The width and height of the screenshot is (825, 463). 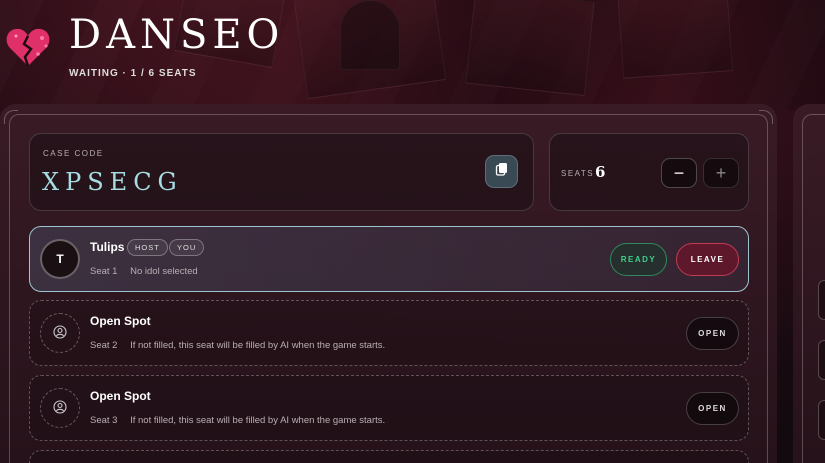 What do you see at coordinates (73, 153) in the screenshot?
I see `case-code-label: CASE CODE` at bounding box center [73, 153].